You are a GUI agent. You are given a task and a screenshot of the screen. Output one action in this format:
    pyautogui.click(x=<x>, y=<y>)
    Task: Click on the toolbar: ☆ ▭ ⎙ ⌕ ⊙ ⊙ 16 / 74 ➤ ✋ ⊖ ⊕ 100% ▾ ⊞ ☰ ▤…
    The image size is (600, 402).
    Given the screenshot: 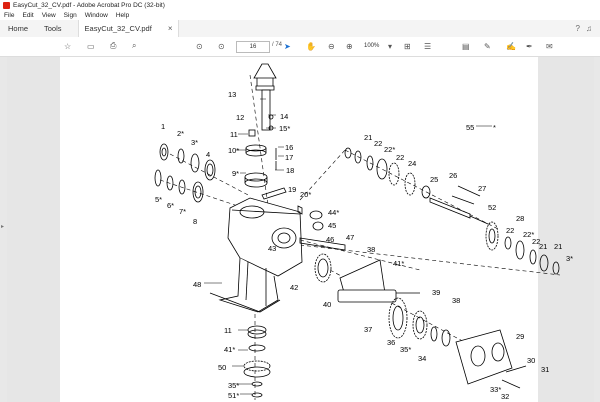 What is the action you would take?
    pyautogui.click(x=300, y=47)
    